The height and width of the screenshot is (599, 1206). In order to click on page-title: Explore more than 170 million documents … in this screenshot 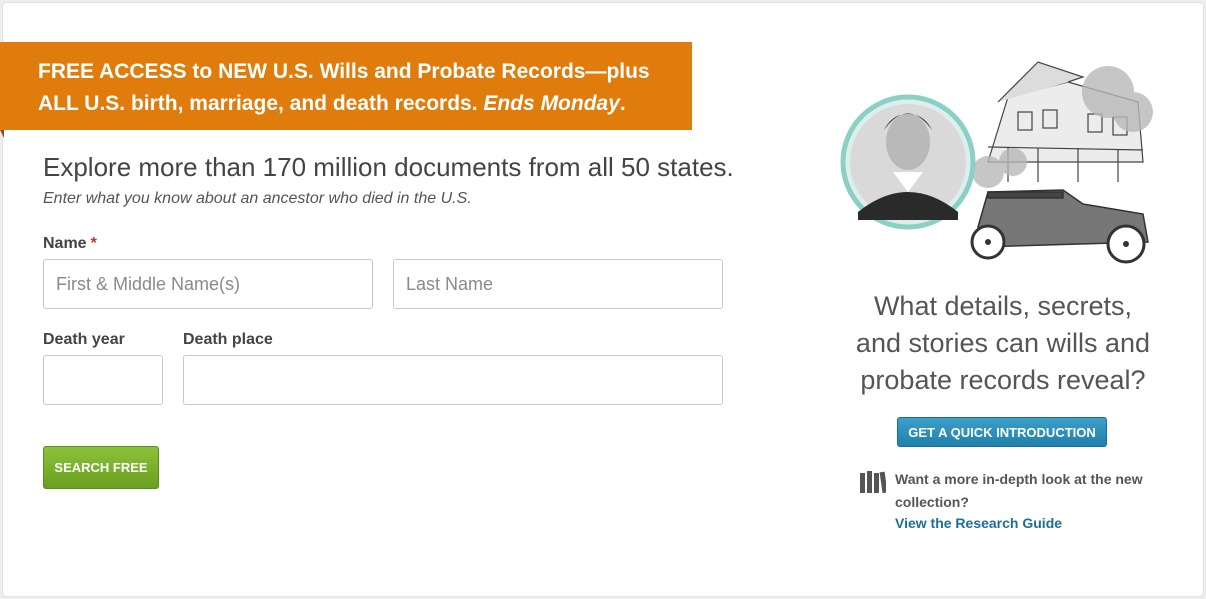, I will do `click(388, 167)`.